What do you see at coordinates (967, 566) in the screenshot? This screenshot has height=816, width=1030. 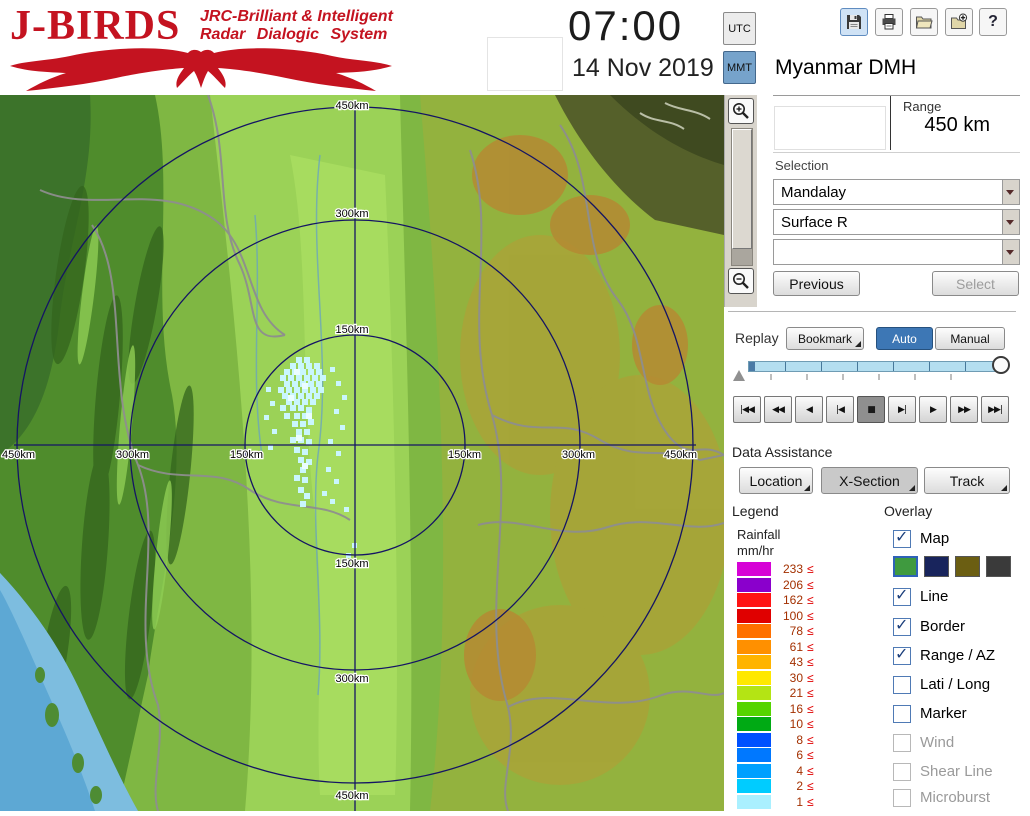 I see `map-style-swatch-olive` at bounding box center [967, 566].